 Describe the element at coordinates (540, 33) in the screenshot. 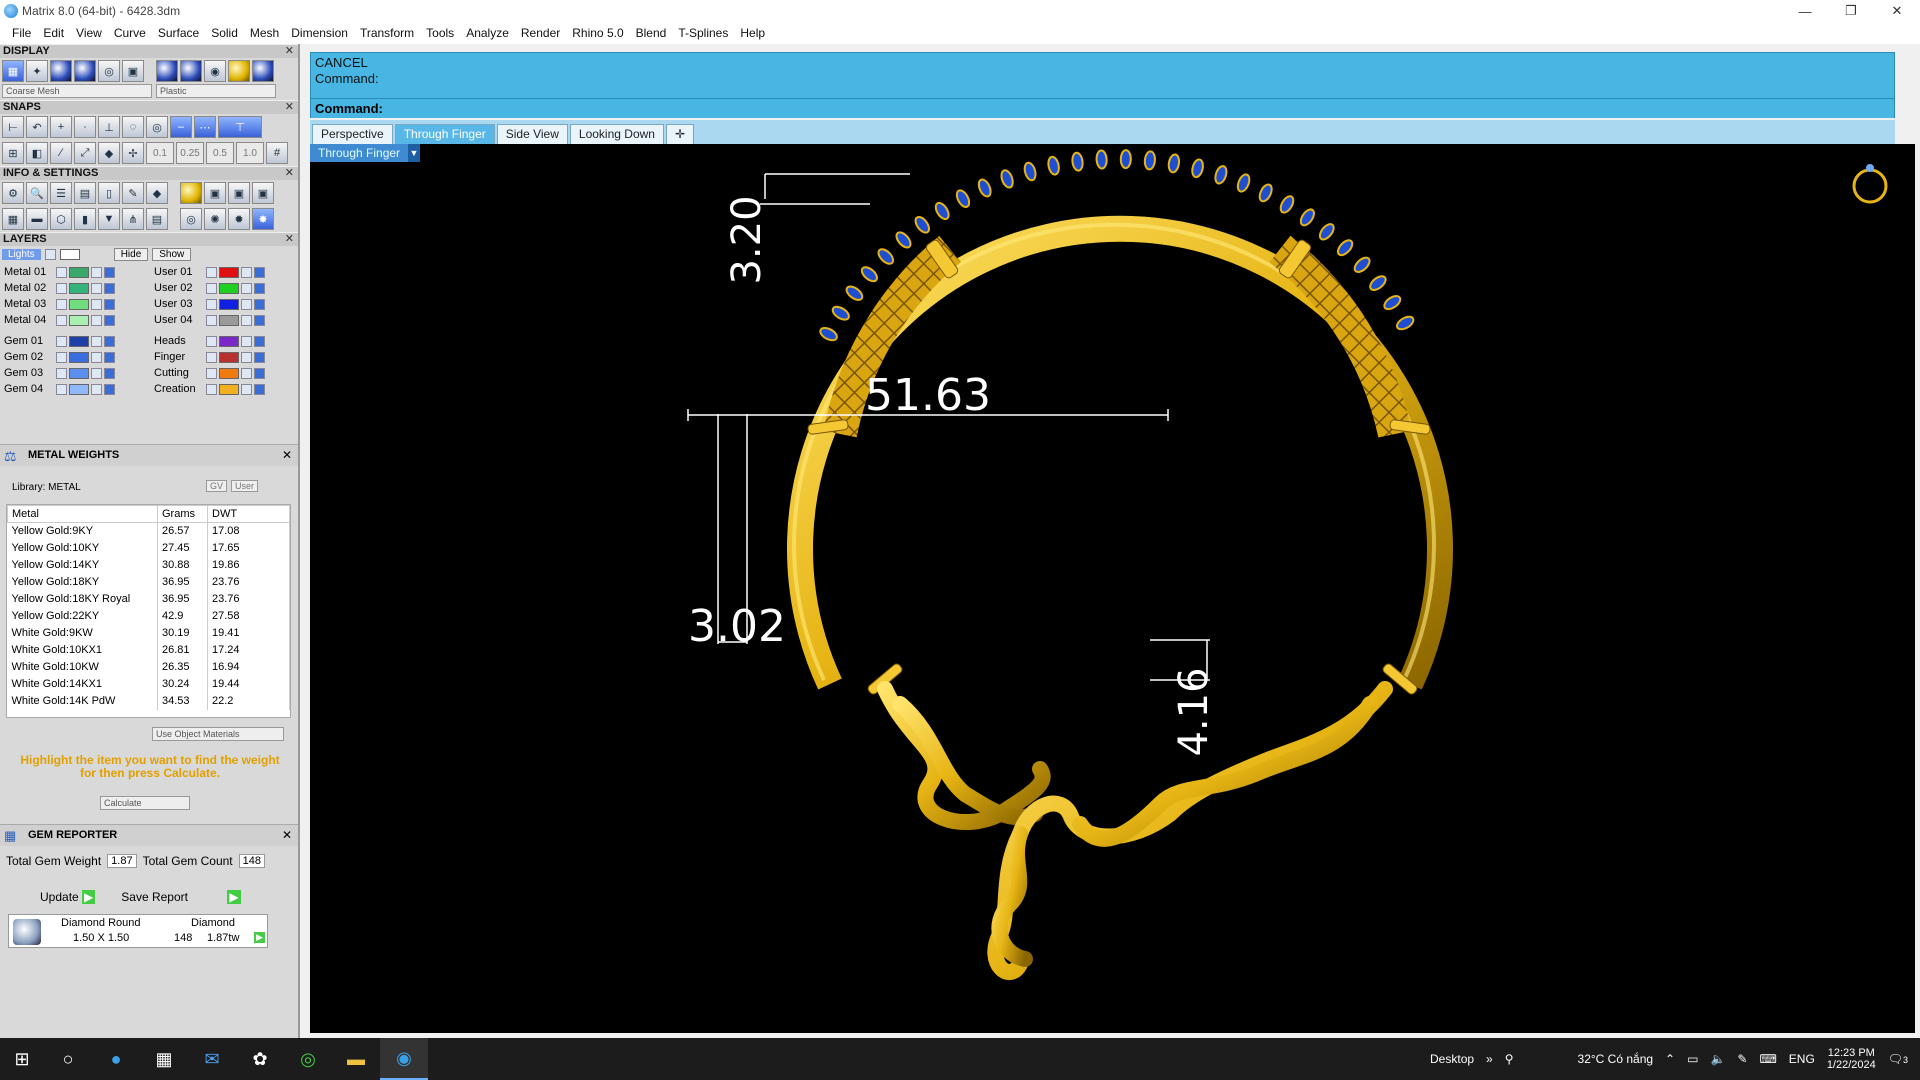

I see `menu-render: Render` at that location.